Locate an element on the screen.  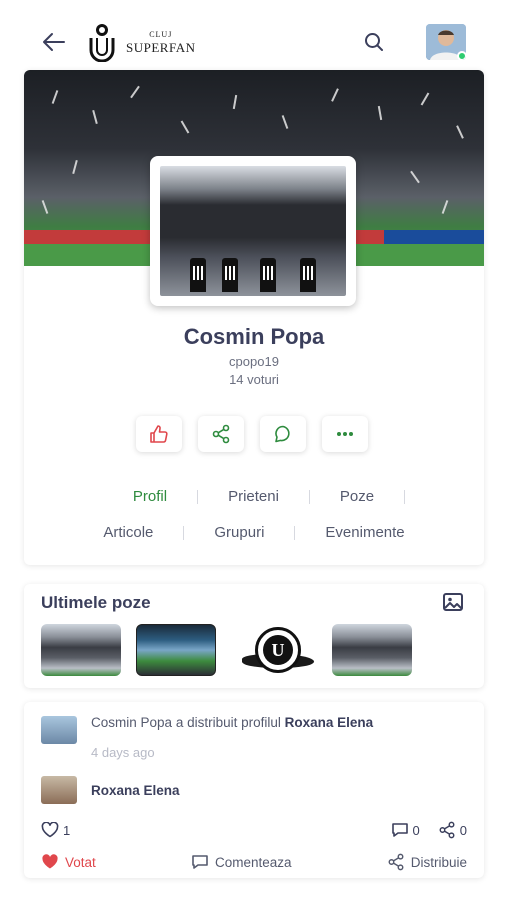
more-dots-icon is located at coordinates (345, 434).